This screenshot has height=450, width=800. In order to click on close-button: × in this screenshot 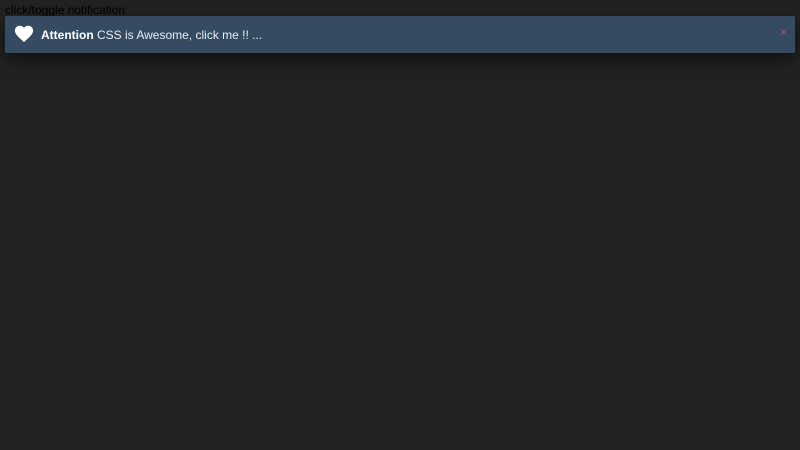, I will do `click(783, 32)`.